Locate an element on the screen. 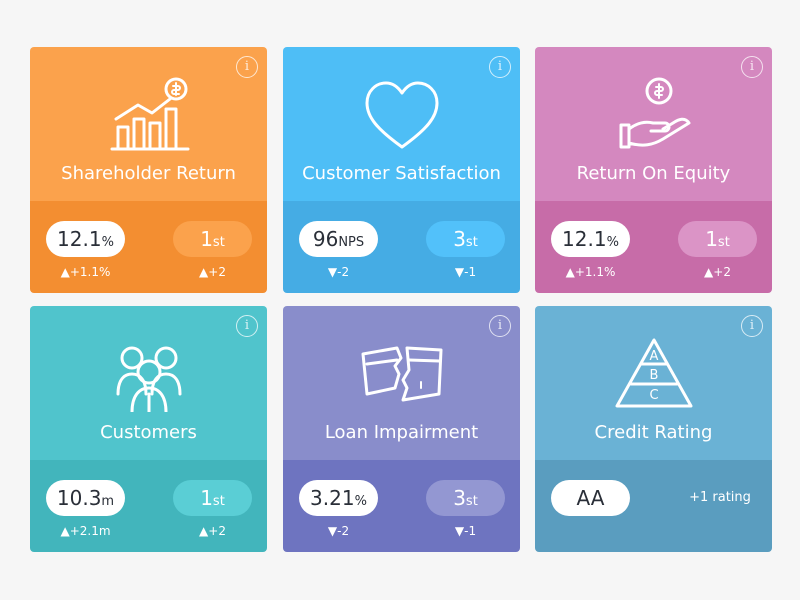 This screenshot has width=800, height=600. card-credit-rating: i ABC Credit Rating AA +1 rating is located at coordinates (653, 429).